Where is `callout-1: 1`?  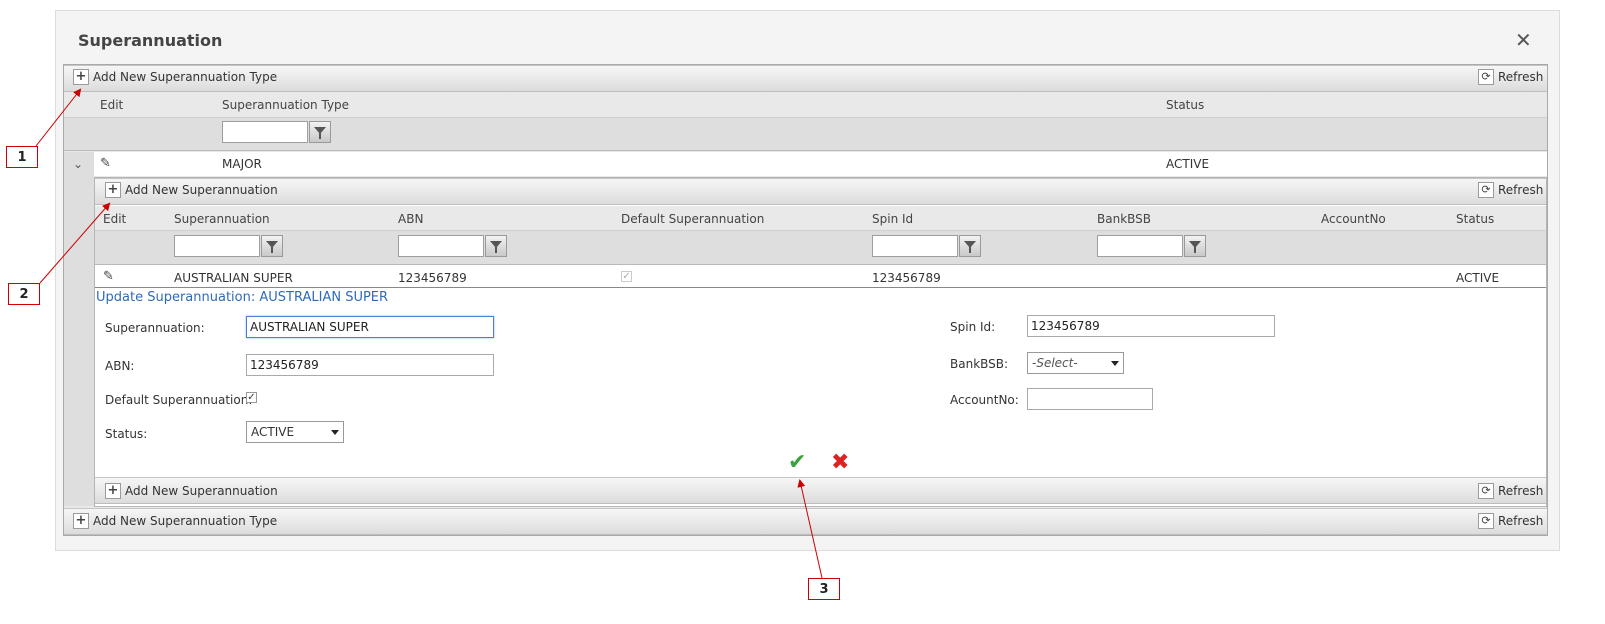
callout-1: 1 is located at coordinates (22, 157).